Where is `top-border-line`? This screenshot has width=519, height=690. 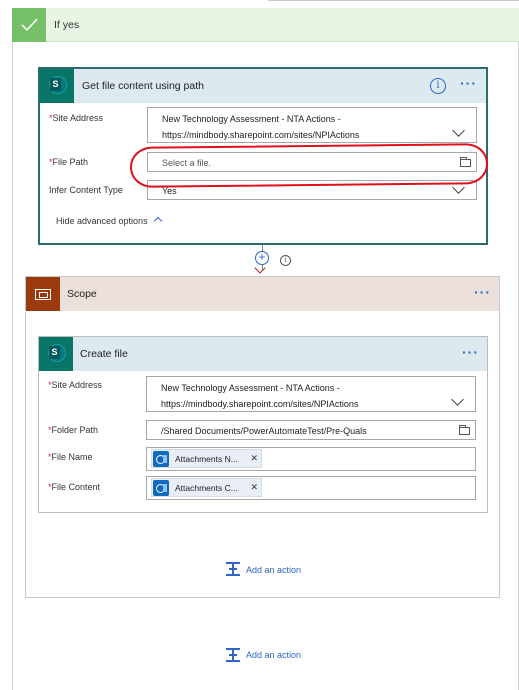 top-border-line is located at coordinates (393, 0).